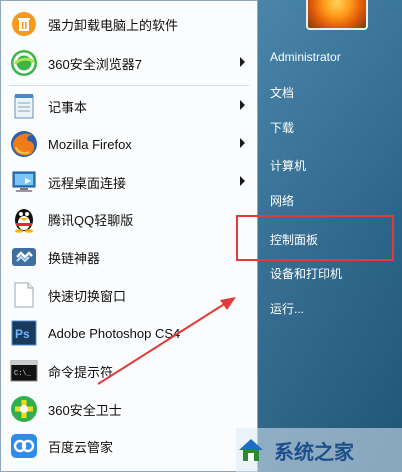 This screenshot has width=402, height=472. Describe the element at coordinates (314, 452) in the screenshot. I see `watermark-text: 系统之家` at that location.